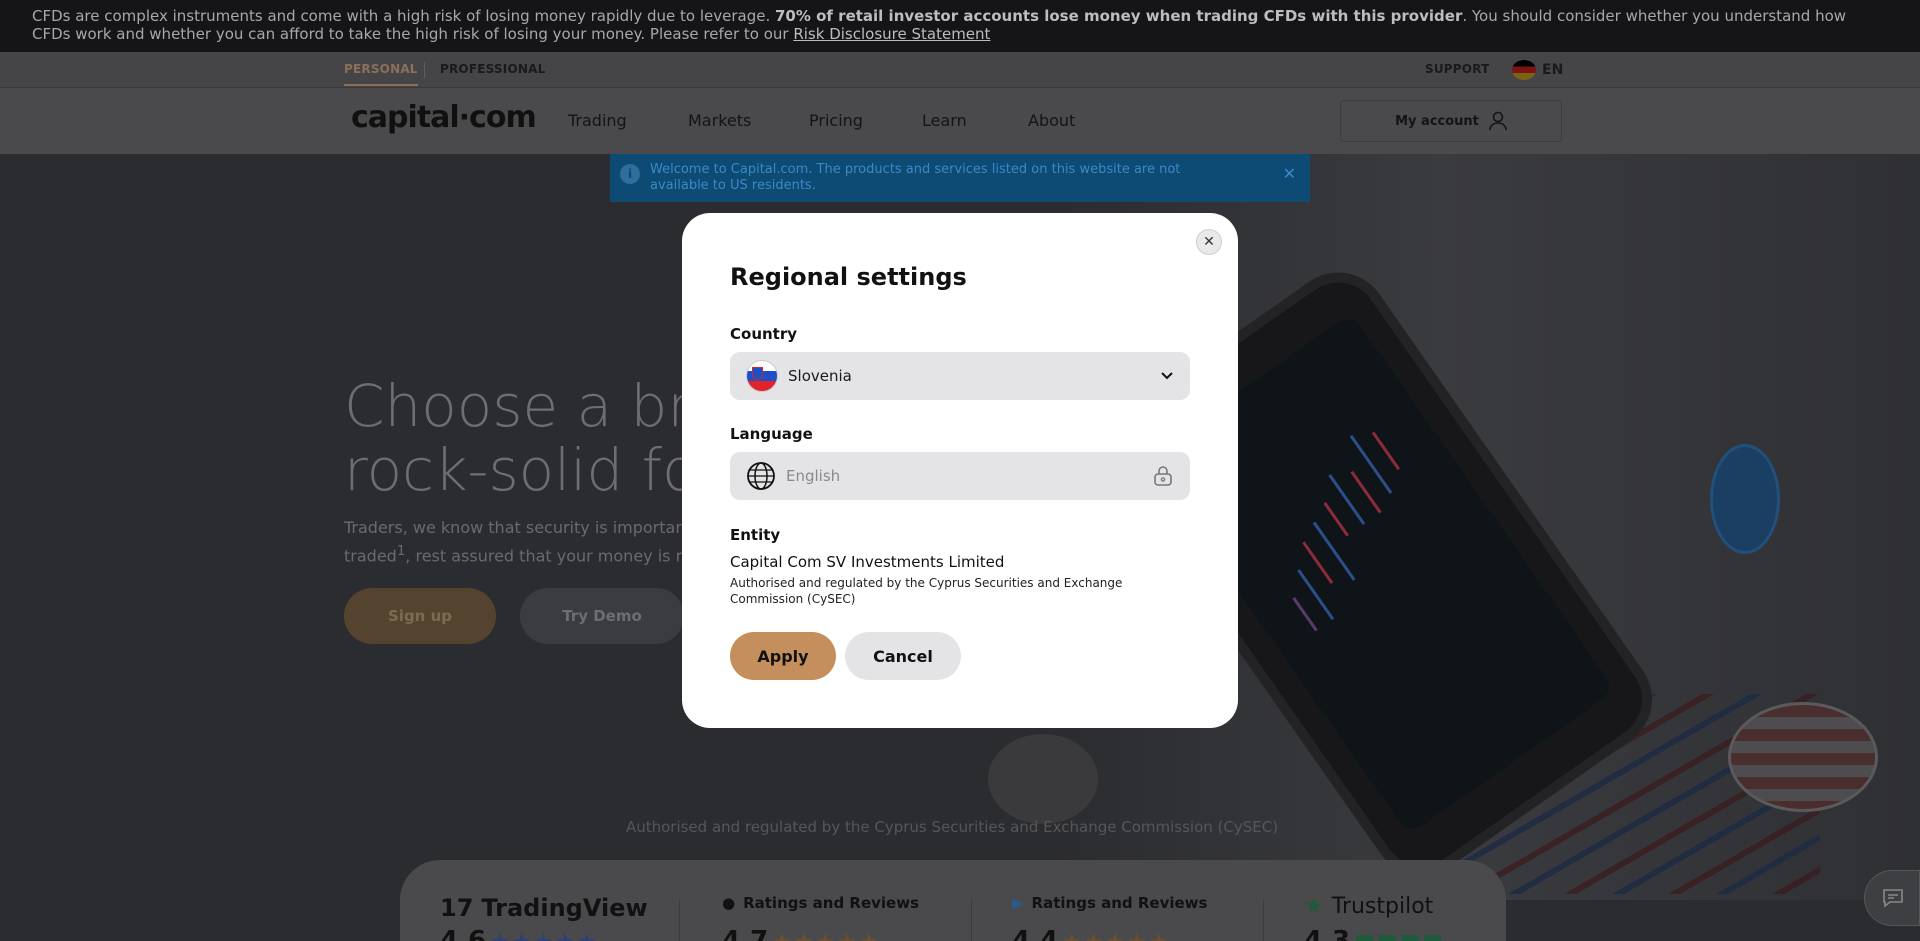  I want to click on google-play-label: Ratings and Reviews, so click(1119, 903).